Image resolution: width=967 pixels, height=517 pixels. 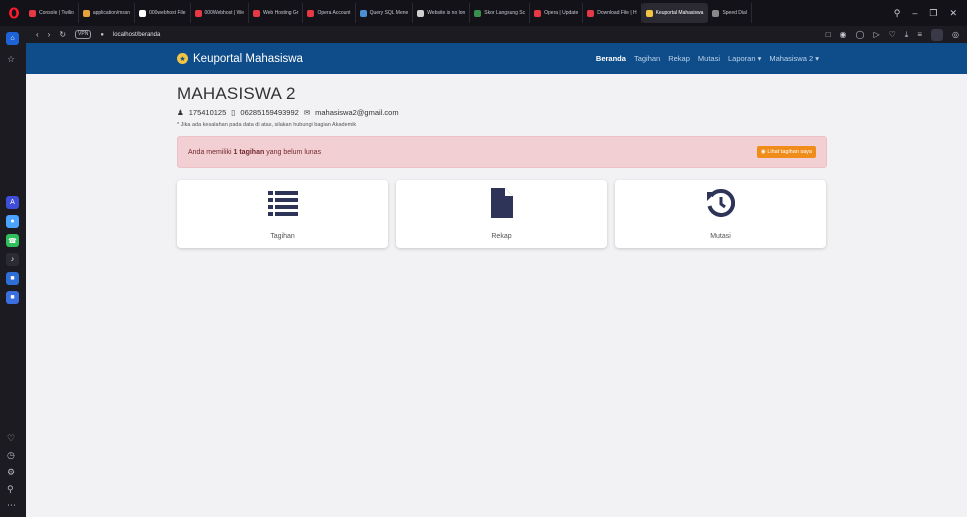 What do you see at coordinates (12, 38) in the screenshot?
I see `home-icon: ⌂` at bounding box center [12, 38].